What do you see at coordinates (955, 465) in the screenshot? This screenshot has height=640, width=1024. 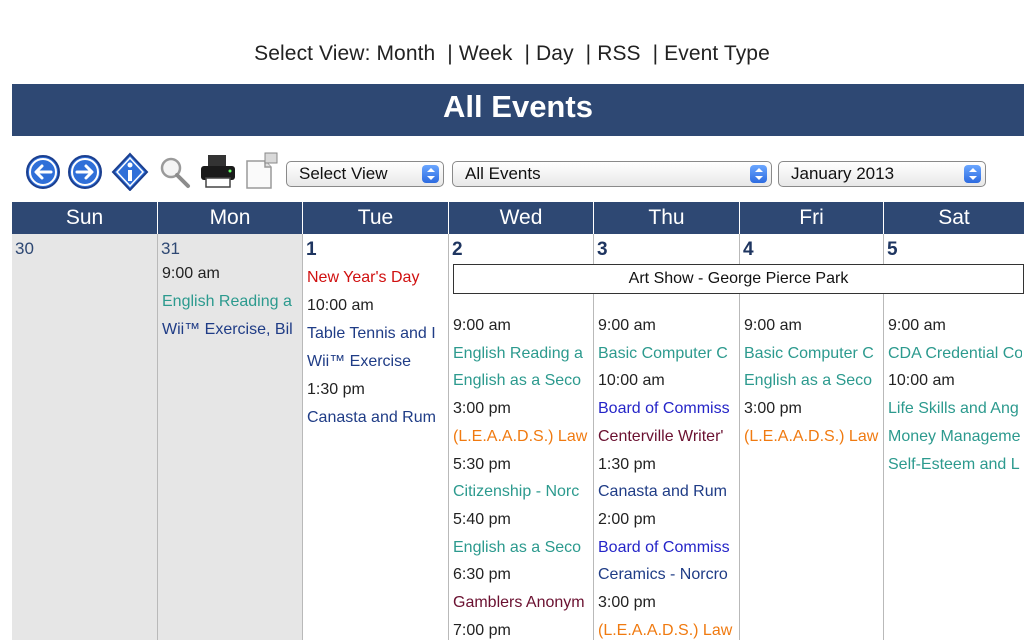 I see `event-link: Self-Esteem and L` at bounding box center [955, 465].